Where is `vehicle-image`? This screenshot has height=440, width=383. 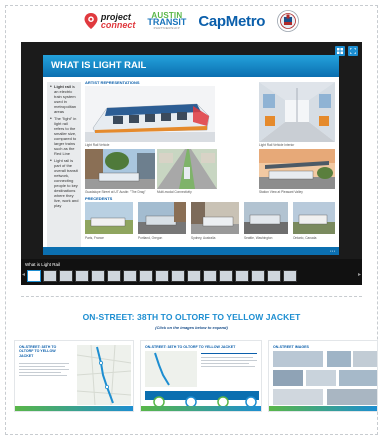 vehicle-image is located at coordinates (150, 114).